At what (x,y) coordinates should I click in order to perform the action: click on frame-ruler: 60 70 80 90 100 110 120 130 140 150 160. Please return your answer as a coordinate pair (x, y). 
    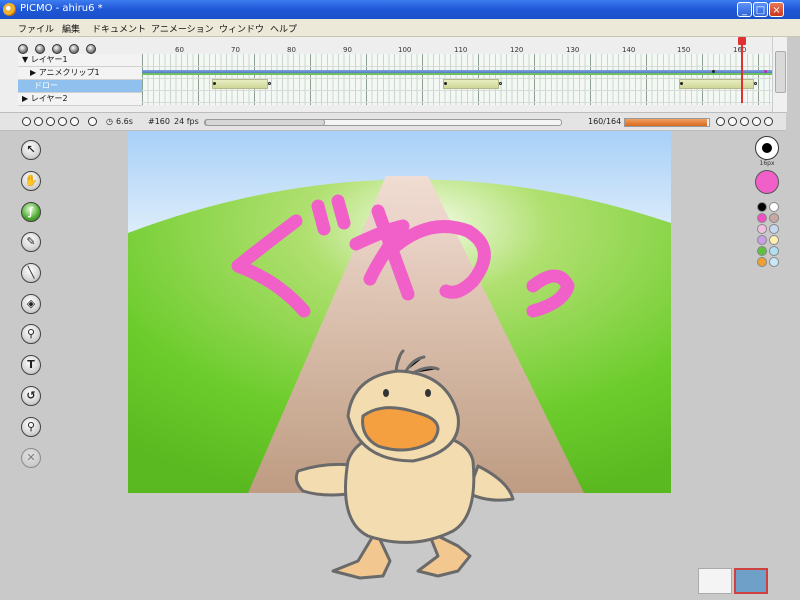
    Looking at the image, I should click on (457, 46).